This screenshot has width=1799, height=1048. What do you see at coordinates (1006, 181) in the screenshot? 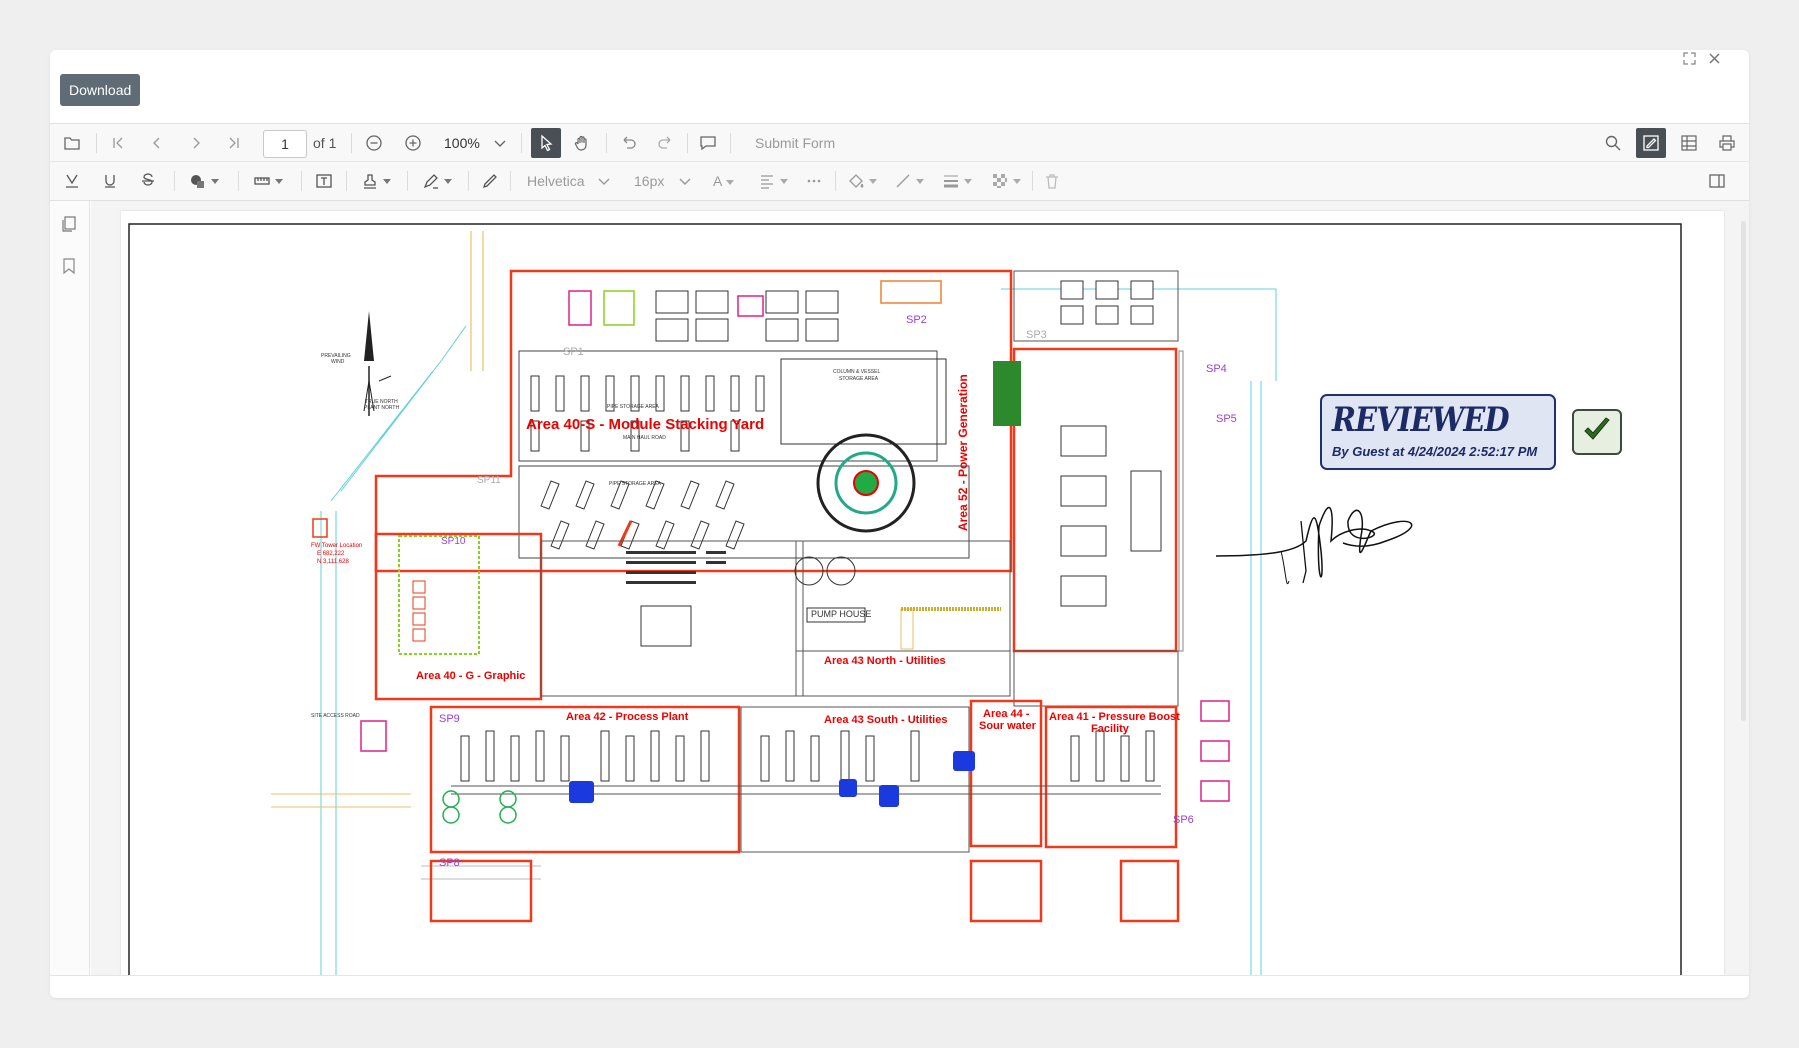
I see `opacity-icon` at bounding box center [1006, 181].